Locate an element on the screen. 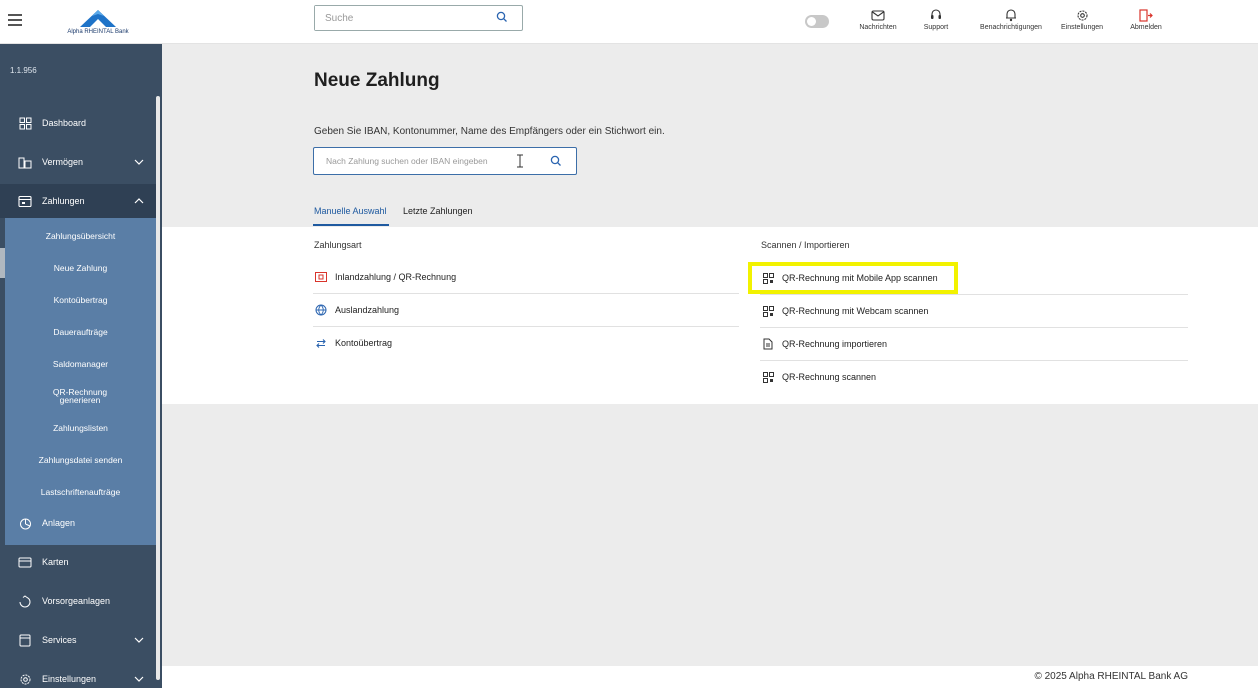 The height and width of the screenshot is (688, 1258). sidebar-item-vermoegen: Vermögen is located at coordinates (78, 162).